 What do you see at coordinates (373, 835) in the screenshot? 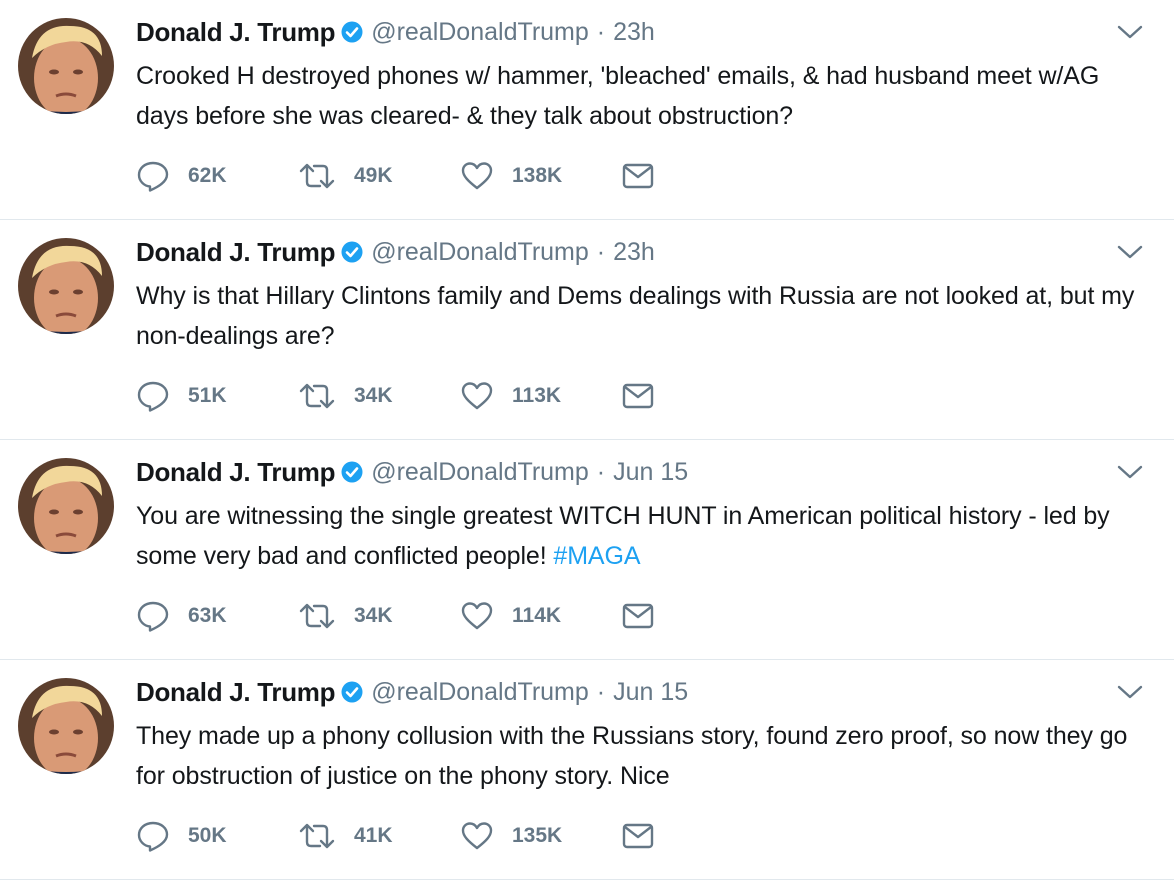
I see `retweet-count: 41K` at bounding box center [373, 835].